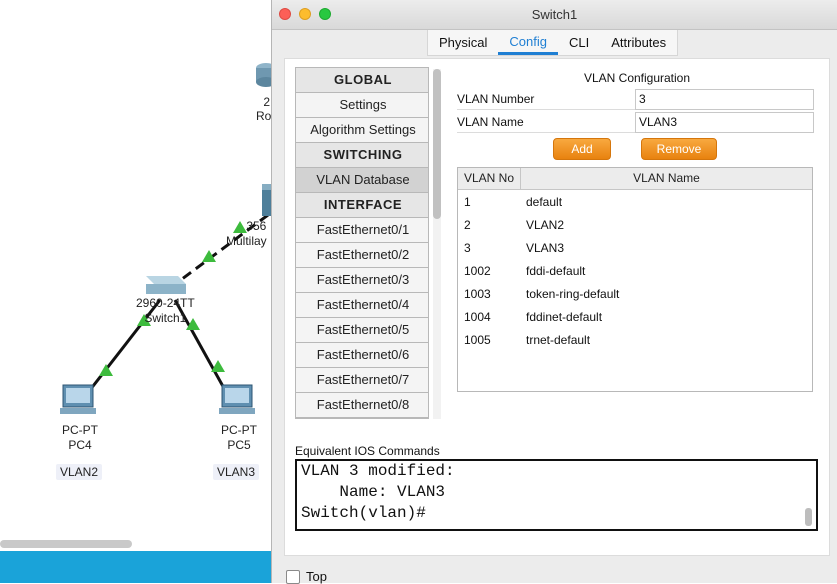 This screenshot has height=584, width=837. Describe the element at coordinates (80, 445) in the screenshot. I see `pc4-name-label: PC4` at that location.